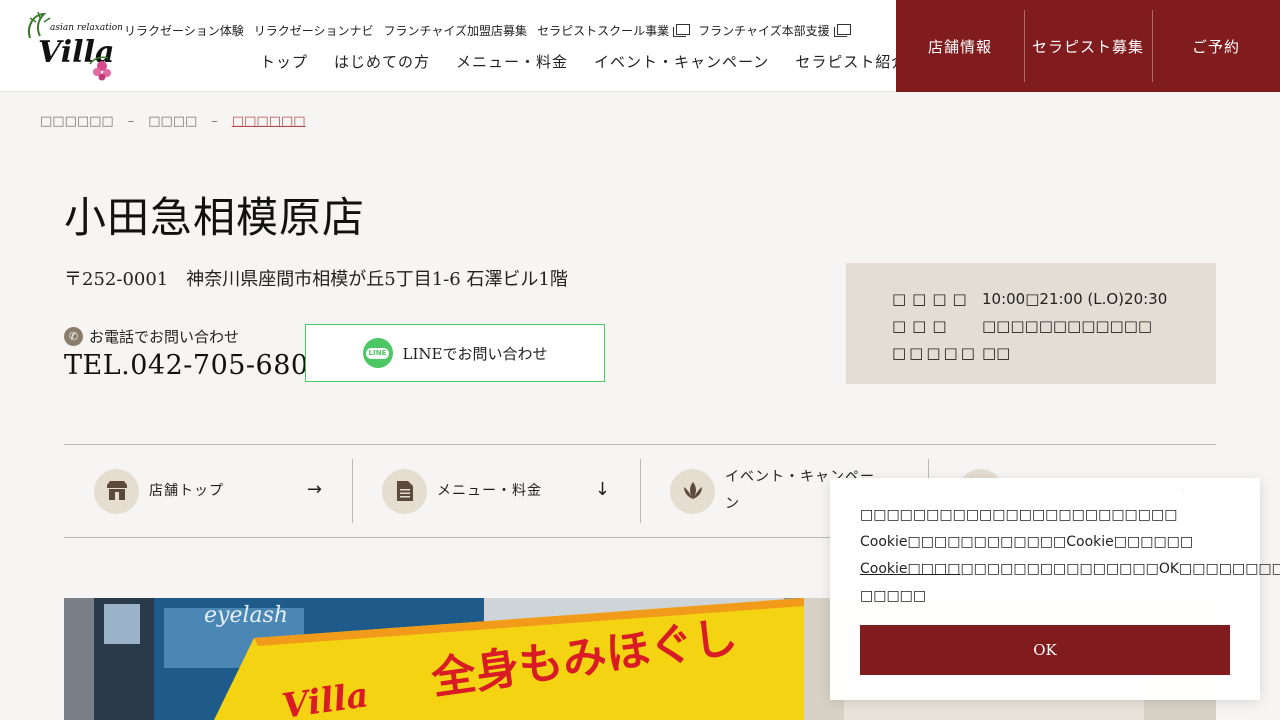  I want to click on hours-key: □□□□, so click(932, 298).